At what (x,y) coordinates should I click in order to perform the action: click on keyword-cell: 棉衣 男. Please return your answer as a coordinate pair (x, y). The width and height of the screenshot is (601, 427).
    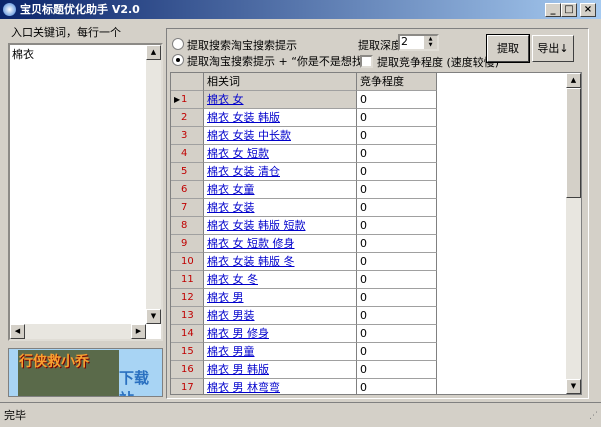
    Looking at the image, I should click on (280, 298).